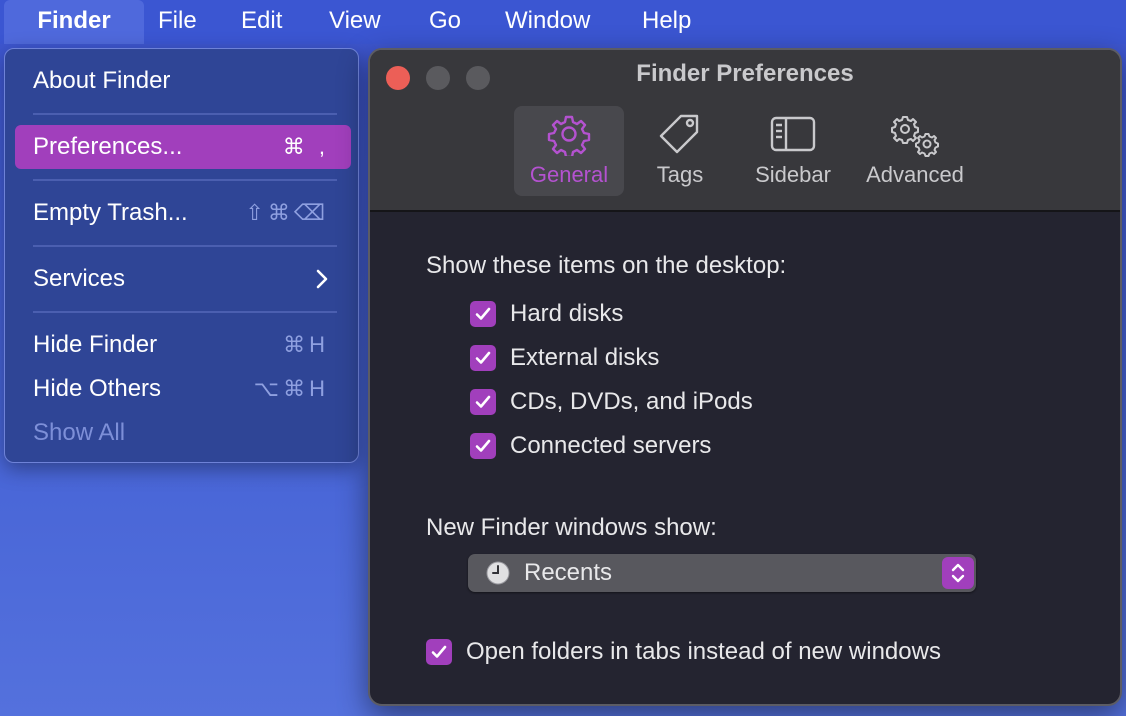 The width and height of the screenshot is (1126, 716). What do you see at coordinates (287, 212) in the screenshot?
I see `shortcut-label: ⇧⌘⌫` at bounding box center [287, 212].